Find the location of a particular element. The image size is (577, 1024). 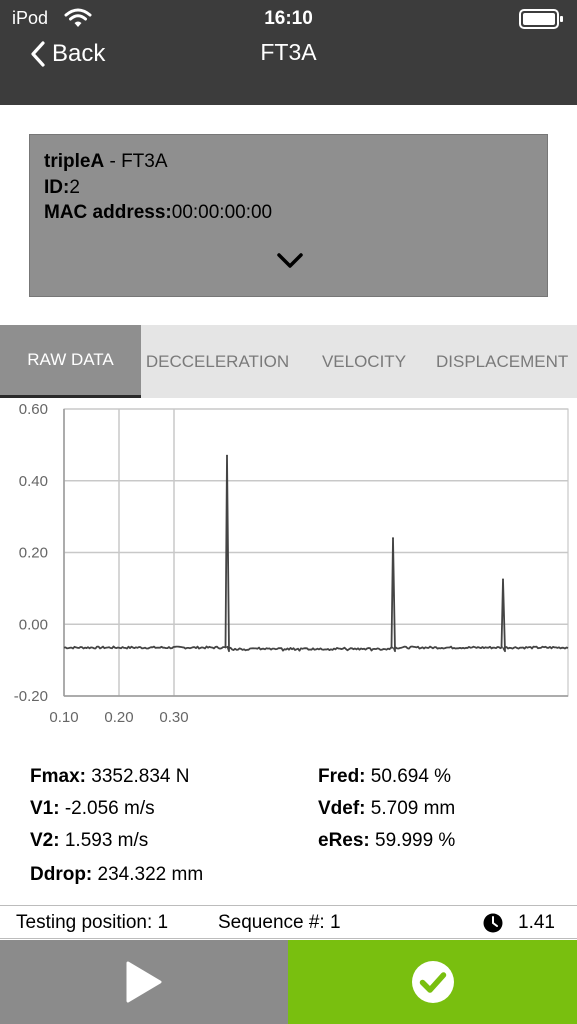

x-tick-label: 0.20 is located at coordinates (118, 717).